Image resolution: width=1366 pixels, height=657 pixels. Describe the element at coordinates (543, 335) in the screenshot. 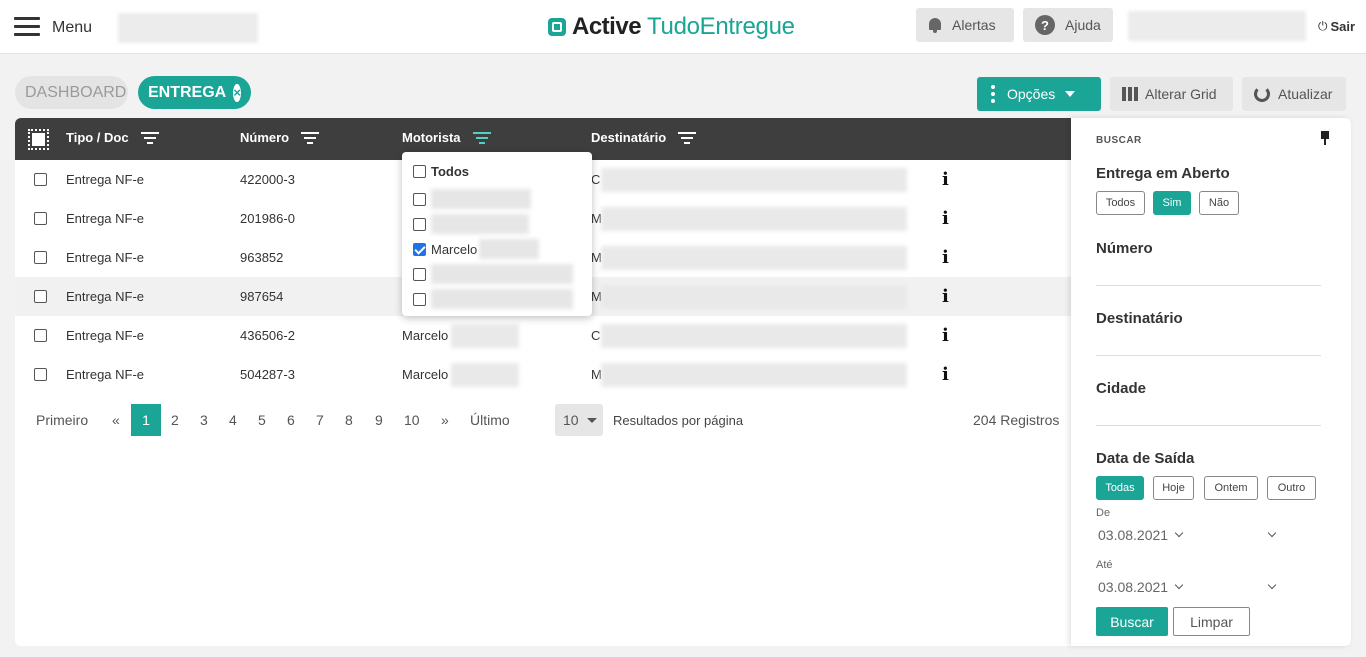

I see `table-row: Entrega NF-e 436506-2 Marcelo C i` at that location.